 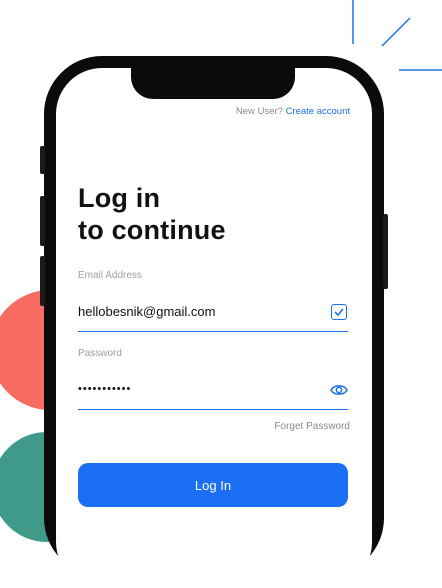 I want to click on phone-power-button, so click(x=385, y=251).